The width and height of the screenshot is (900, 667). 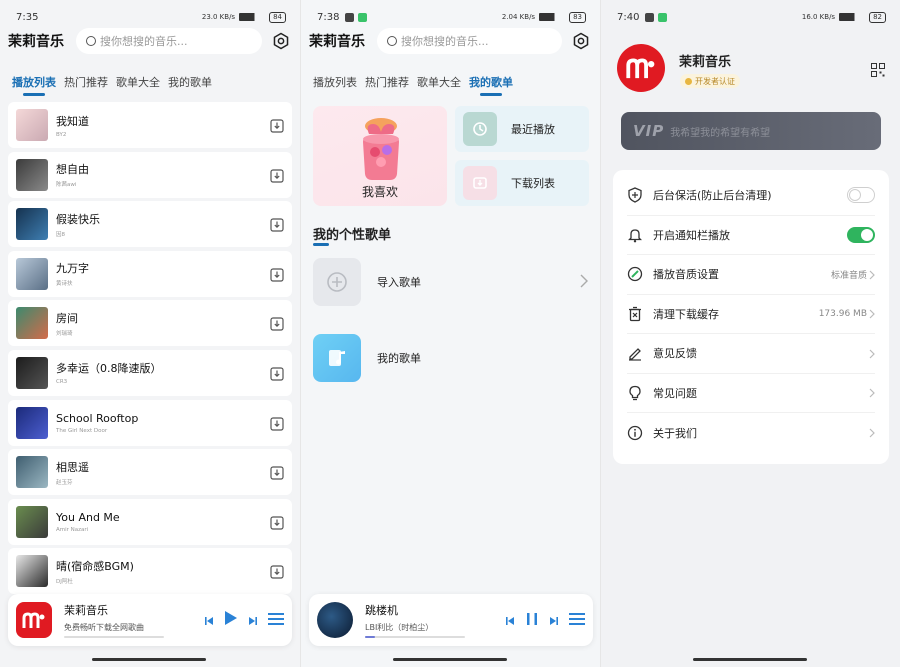 What do you see at coordinates (104, 627) in the screenshot?
I see `player-subtitle: 免费畅听下载全网歌曲` at bounding box center [104, 627].